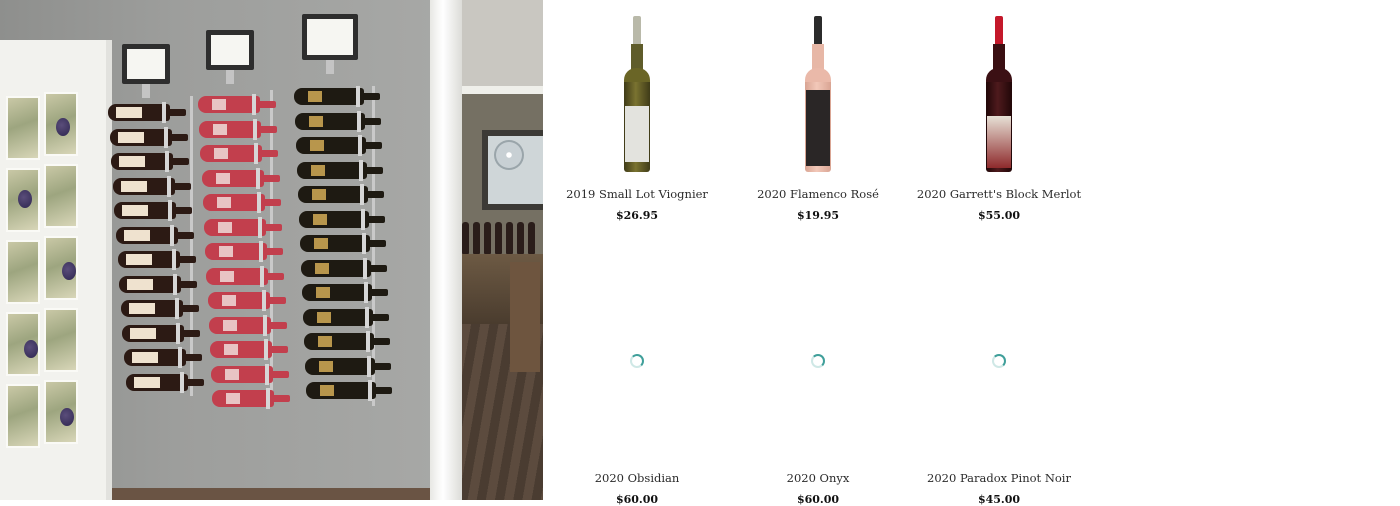 The width and height of the screenshot is (1400, 506). Describe the element at coordinates (999, 194) in the screenshot. I see `product-name: 2020 Garrett's Block Merlot` at that location.